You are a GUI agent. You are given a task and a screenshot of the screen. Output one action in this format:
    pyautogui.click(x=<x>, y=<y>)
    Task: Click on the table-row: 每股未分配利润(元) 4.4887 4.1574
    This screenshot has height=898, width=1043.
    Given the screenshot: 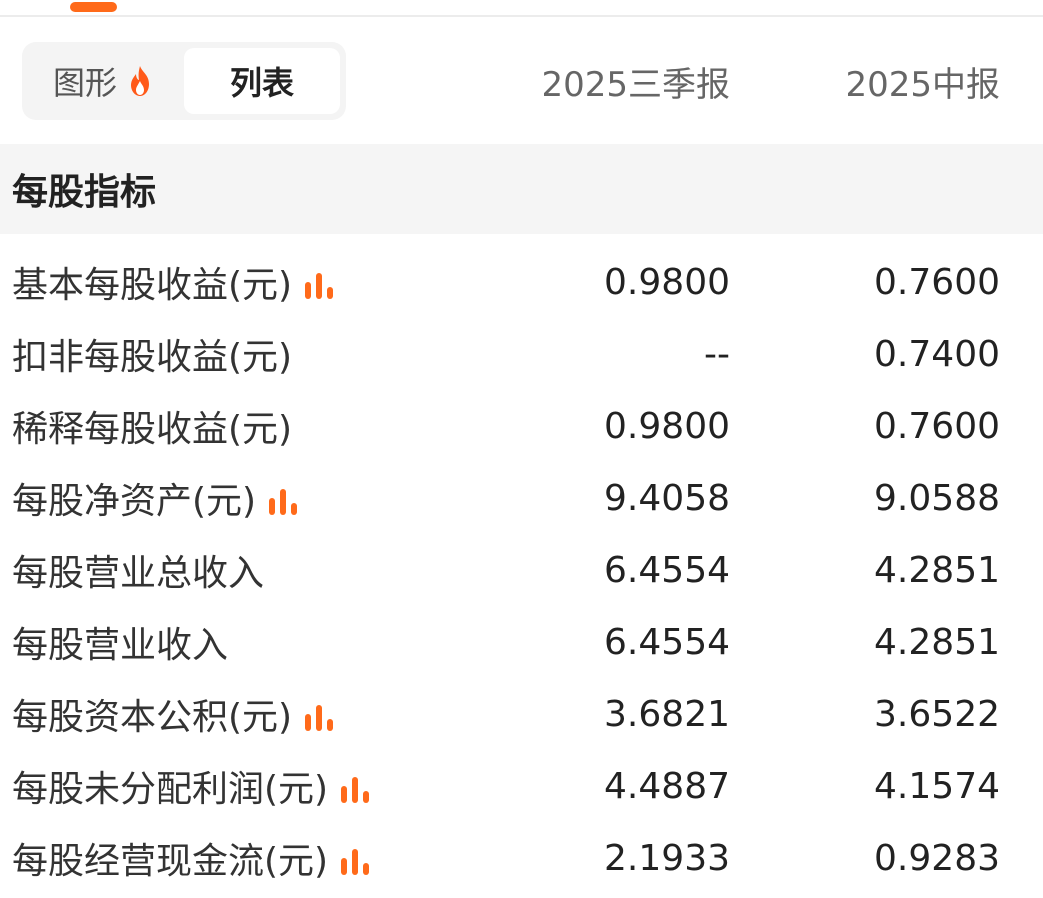 What is the action you would take?
    pyautogui.click(x=521, y=786)
    